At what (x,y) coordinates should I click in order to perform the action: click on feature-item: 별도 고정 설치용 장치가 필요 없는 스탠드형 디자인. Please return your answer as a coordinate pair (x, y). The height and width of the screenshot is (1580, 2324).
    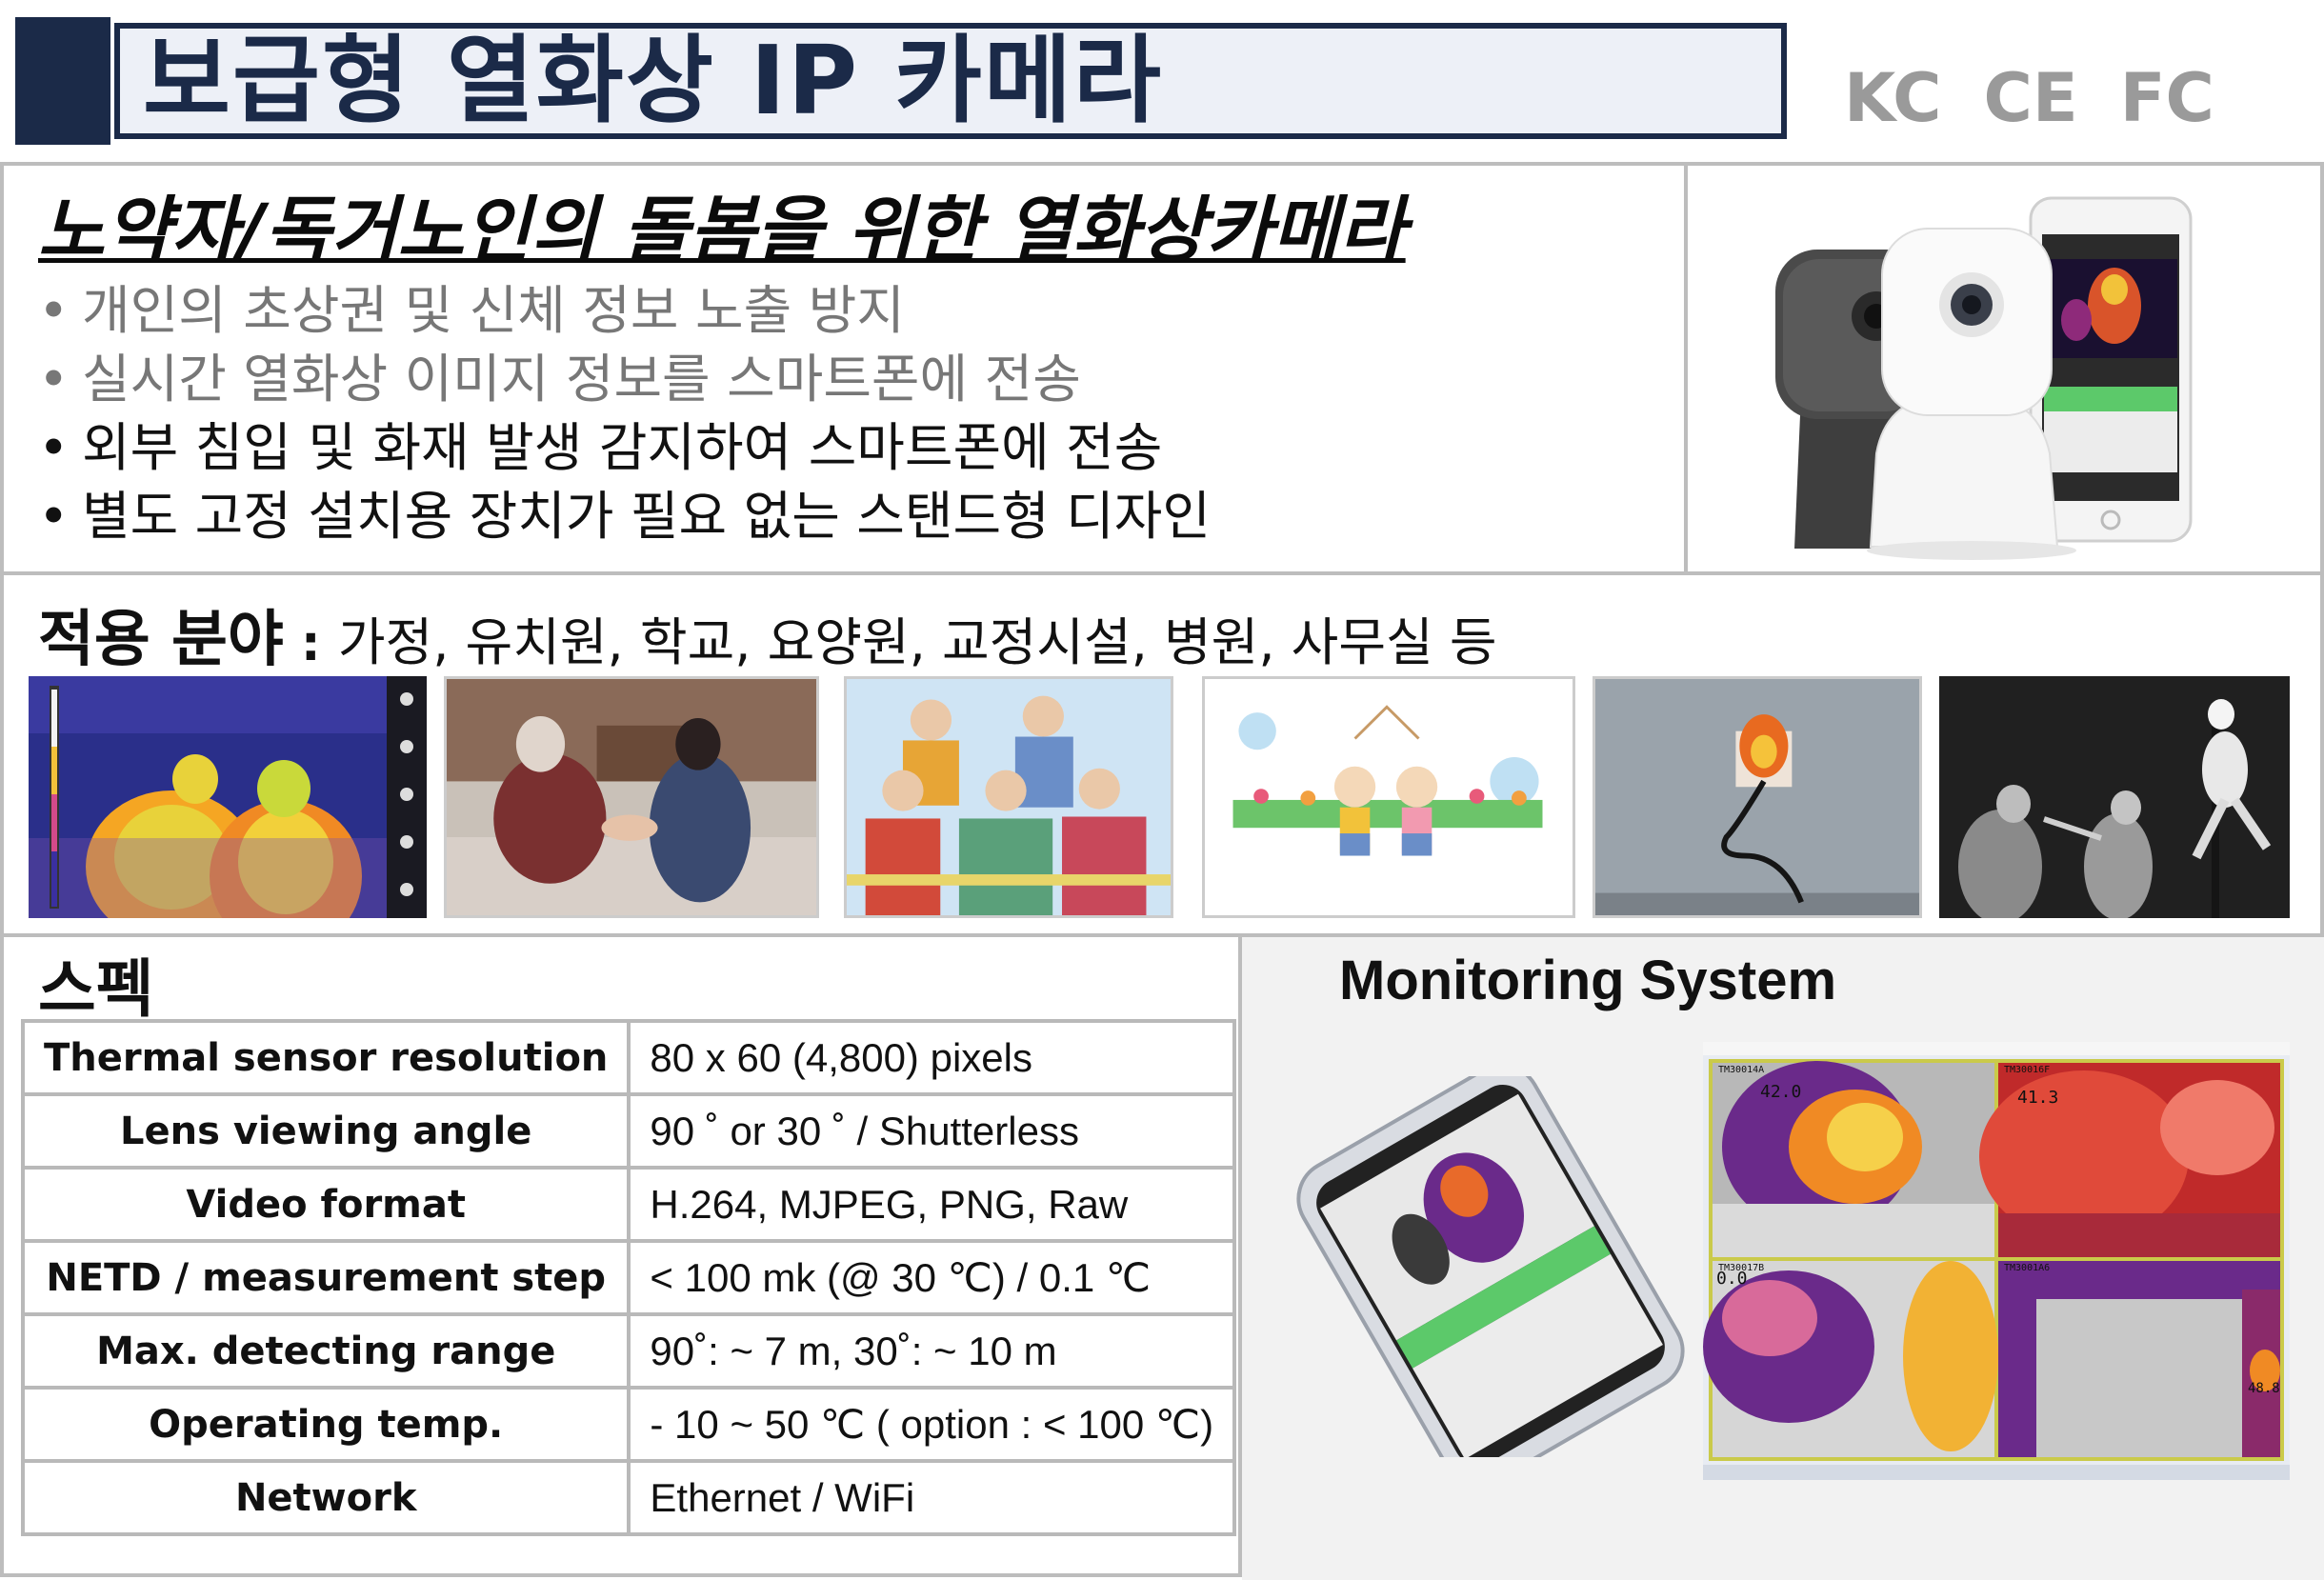
    Looking at the image, I should click on (624, 516).